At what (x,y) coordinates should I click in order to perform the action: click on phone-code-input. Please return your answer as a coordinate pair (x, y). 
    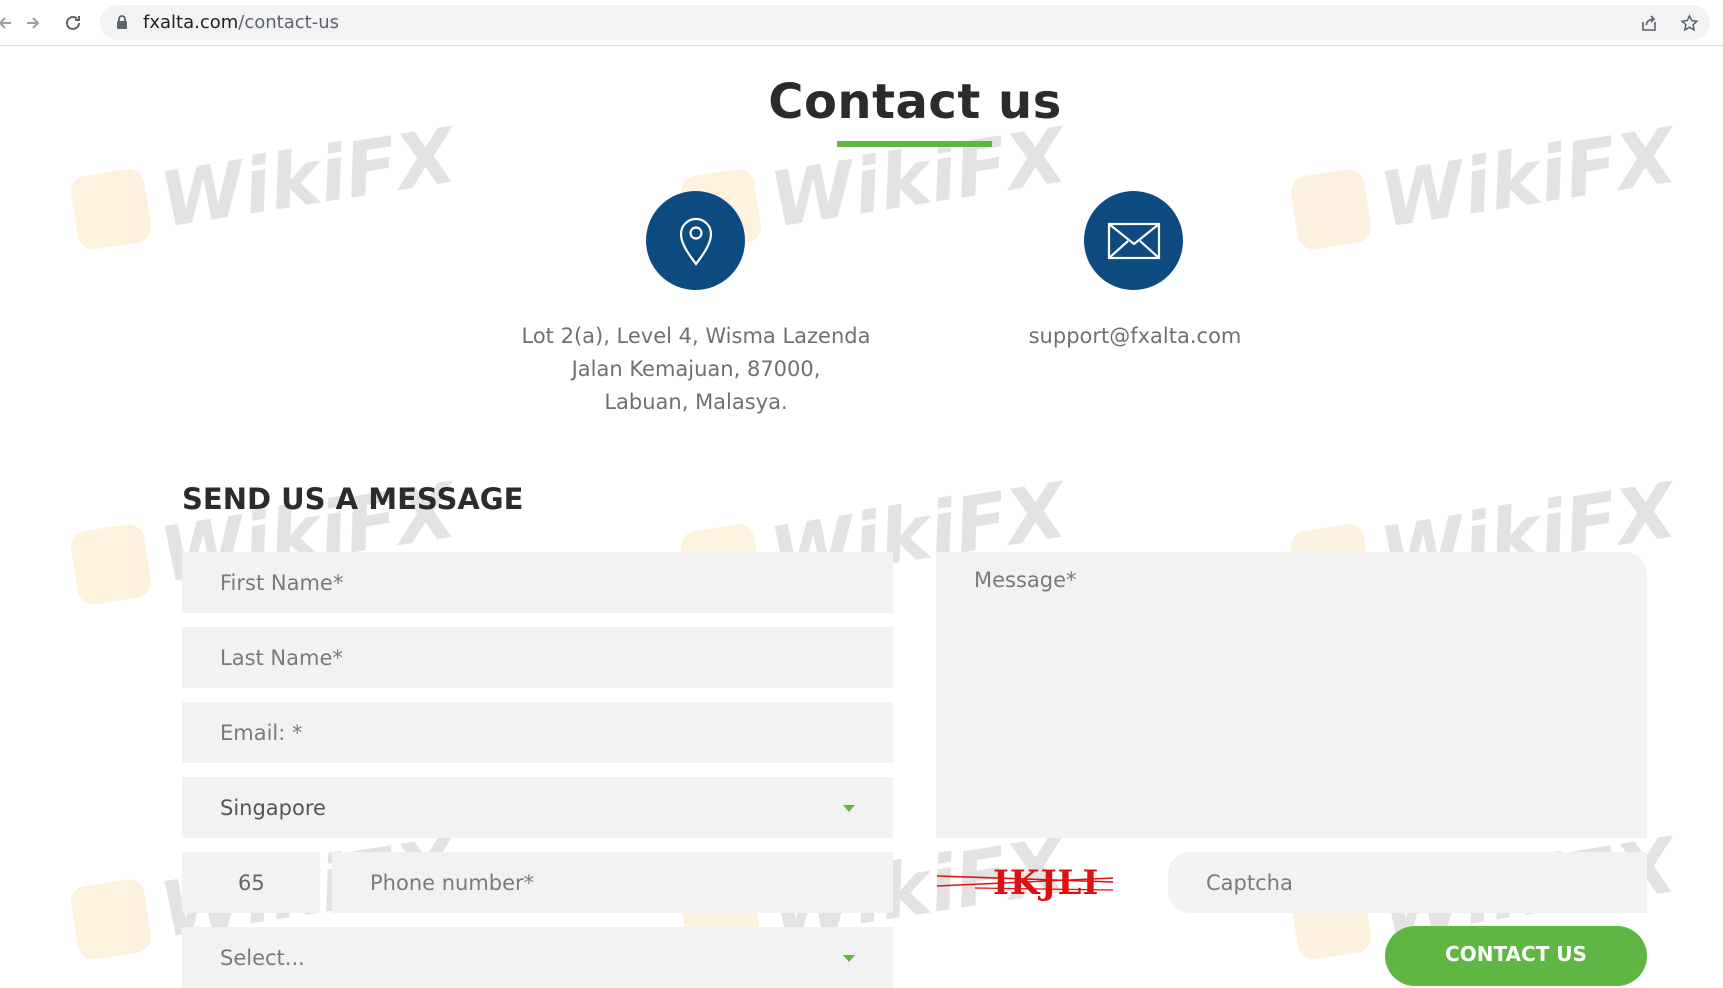
    Looking at the image, I should click on (251, 882).